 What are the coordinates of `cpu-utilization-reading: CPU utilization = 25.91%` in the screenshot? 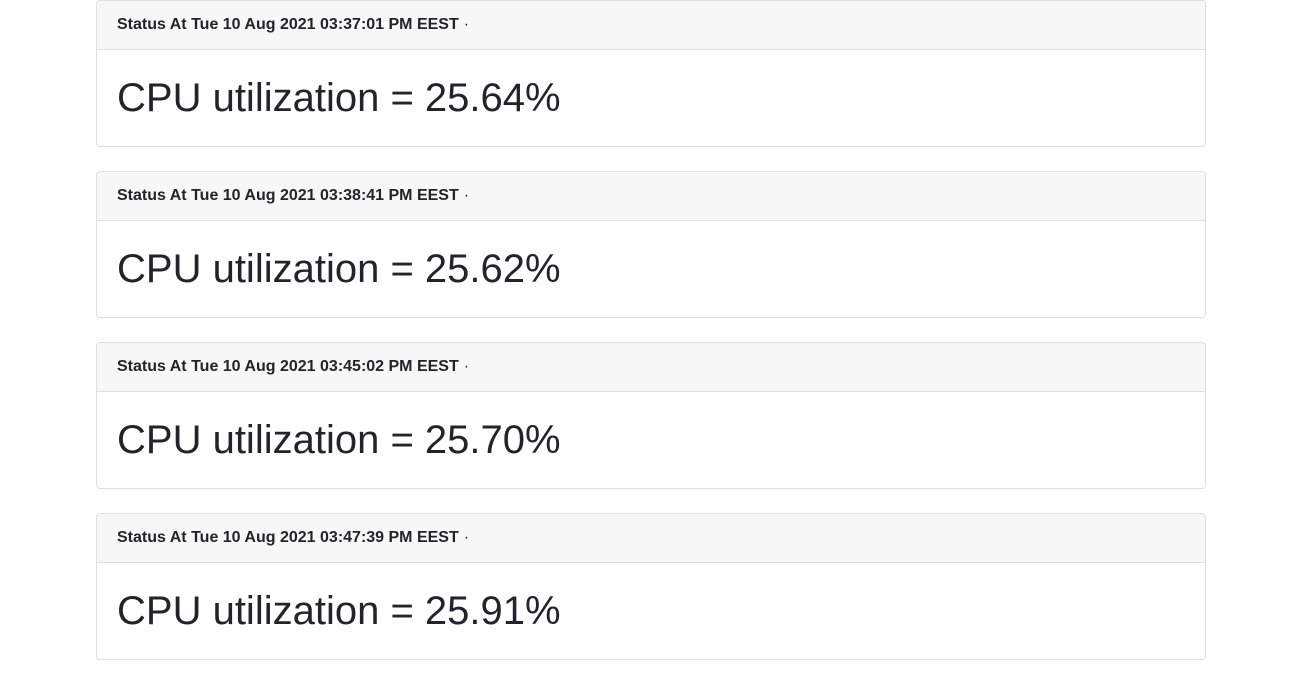 It's located at (339, 611).